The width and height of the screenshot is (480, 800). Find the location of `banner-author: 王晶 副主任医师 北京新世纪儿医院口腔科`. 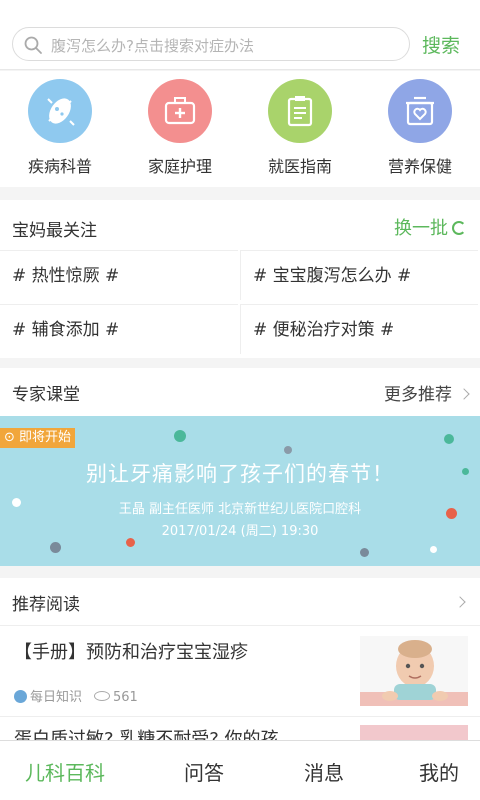

banner-author: 王晶 副主任医师 北京新世纪儿医院口腔科 is located at coordinates (240, 509).